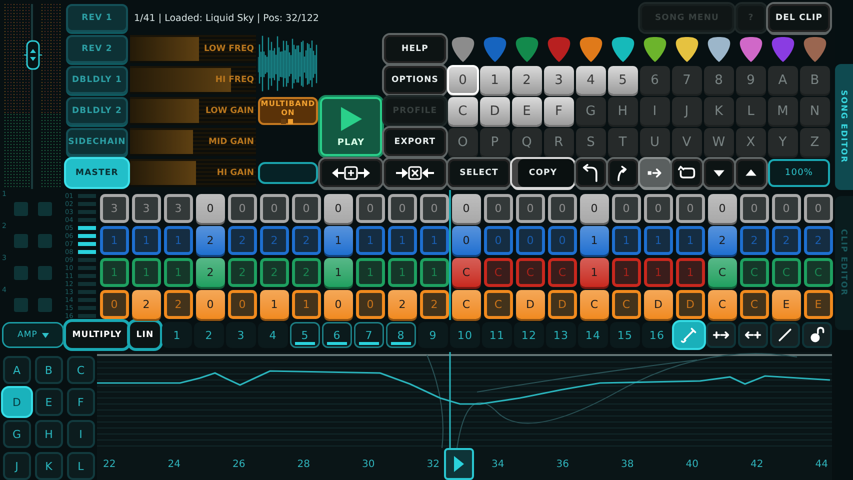 This screenshot has width=853, height=480. I want to click on eq-slider: MID GAIN, so click(193, 142).